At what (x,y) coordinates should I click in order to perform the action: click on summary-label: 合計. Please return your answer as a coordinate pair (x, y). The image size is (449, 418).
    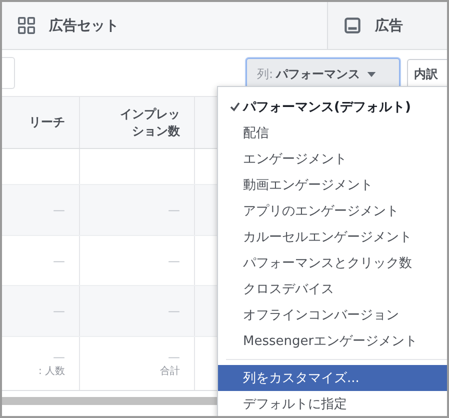
    Looking at the image, I should click on (170, 371).